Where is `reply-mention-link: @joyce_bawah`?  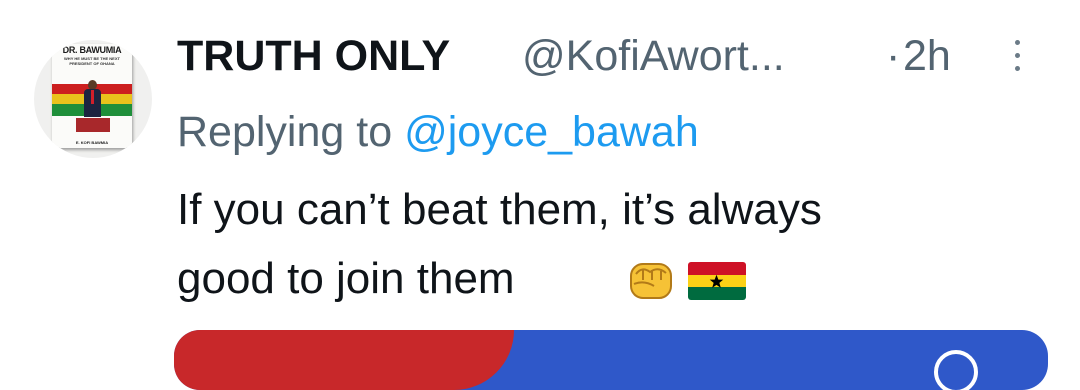
reply-mention-link: @joyce_bawah is located at coordinates (551, 132).